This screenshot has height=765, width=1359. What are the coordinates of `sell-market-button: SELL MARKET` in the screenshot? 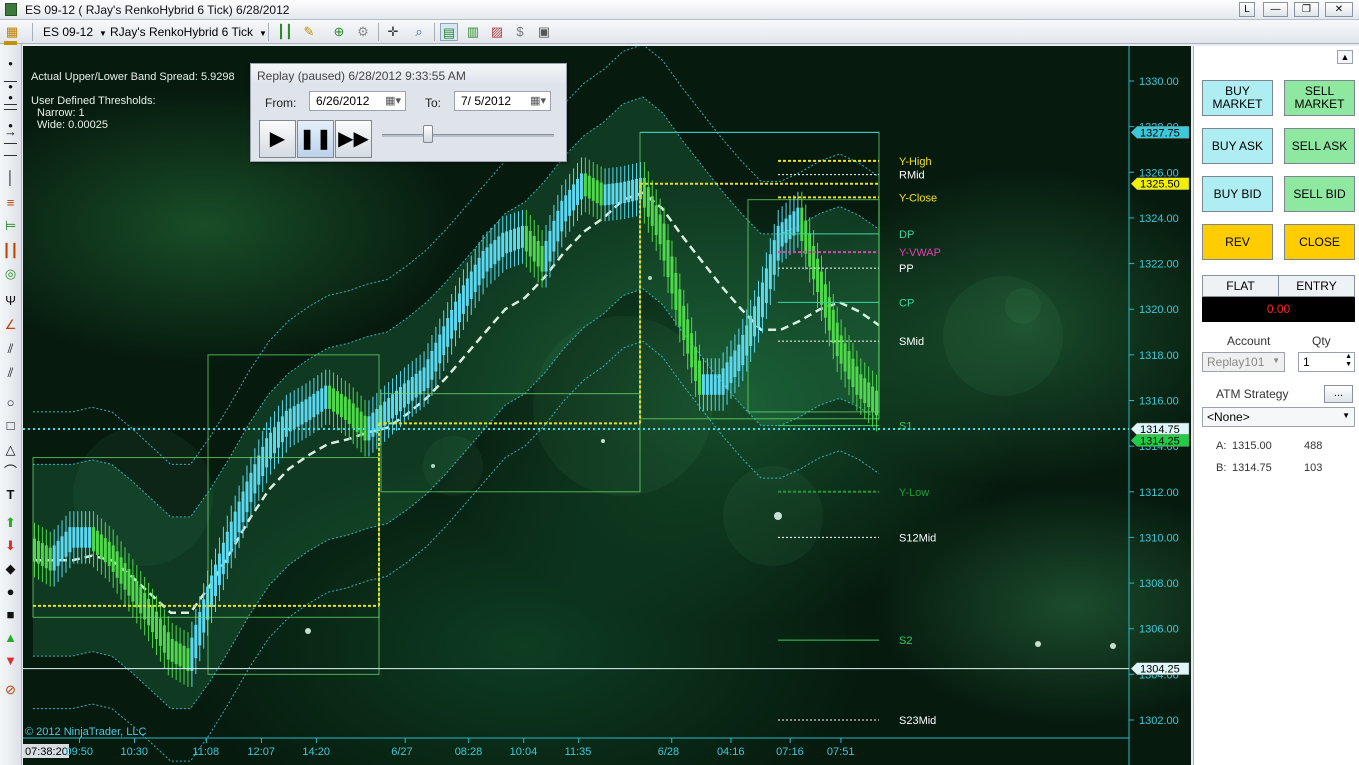 It's located at (1319, 98).